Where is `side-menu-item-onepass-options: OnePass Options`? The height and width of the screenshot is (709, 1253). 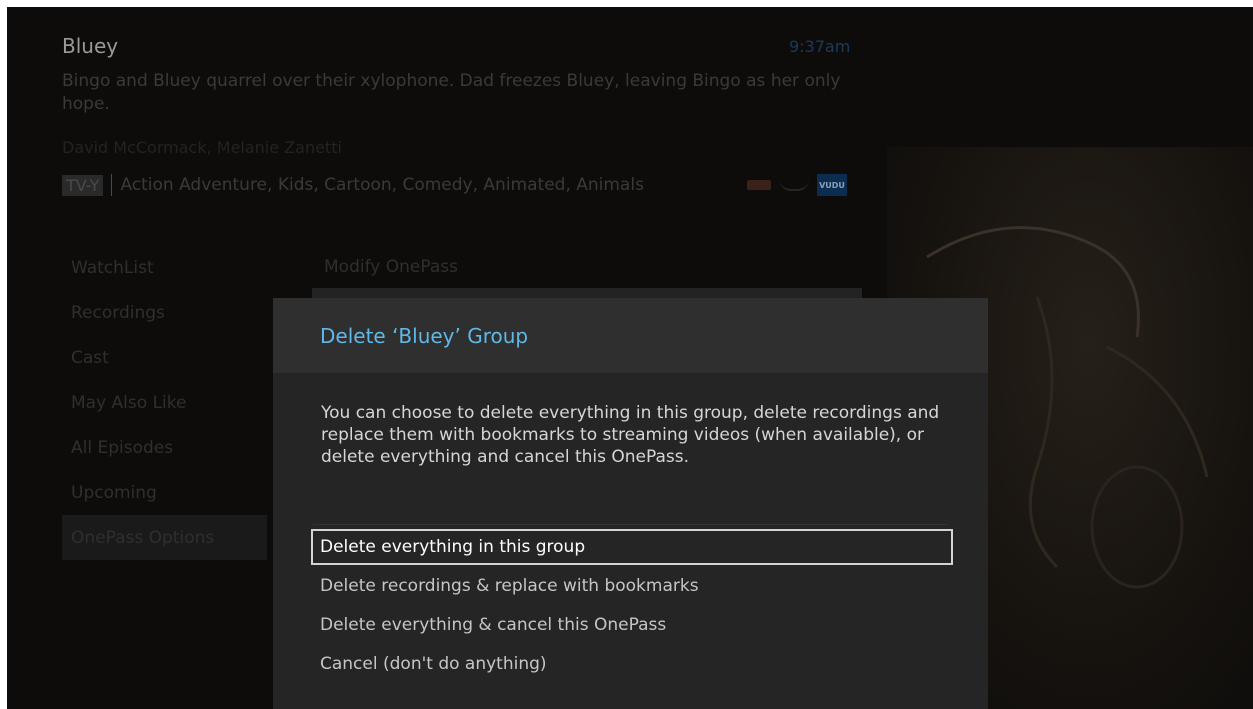 side-menu-item-onepass-options: OnePass Options is located at coordinates (164, 537).